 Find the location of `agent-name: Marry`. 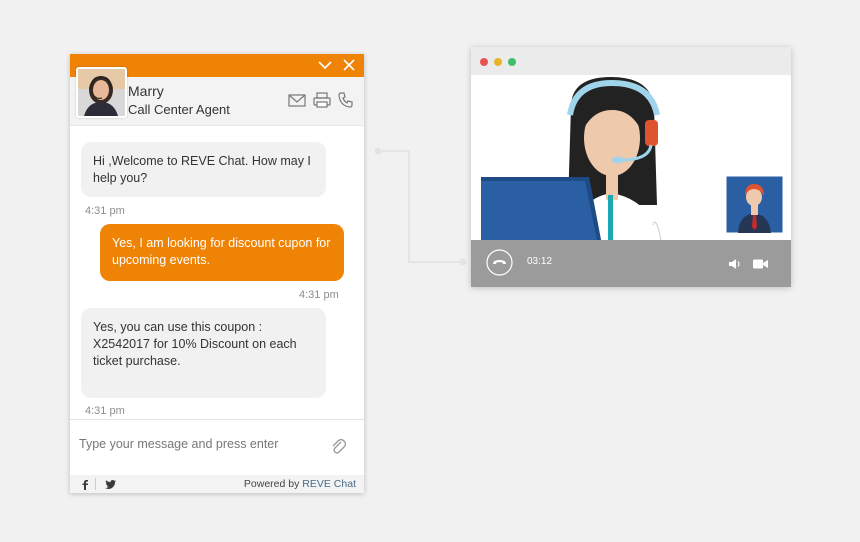

agent-name: Marry is located at coordinates (146, 91).